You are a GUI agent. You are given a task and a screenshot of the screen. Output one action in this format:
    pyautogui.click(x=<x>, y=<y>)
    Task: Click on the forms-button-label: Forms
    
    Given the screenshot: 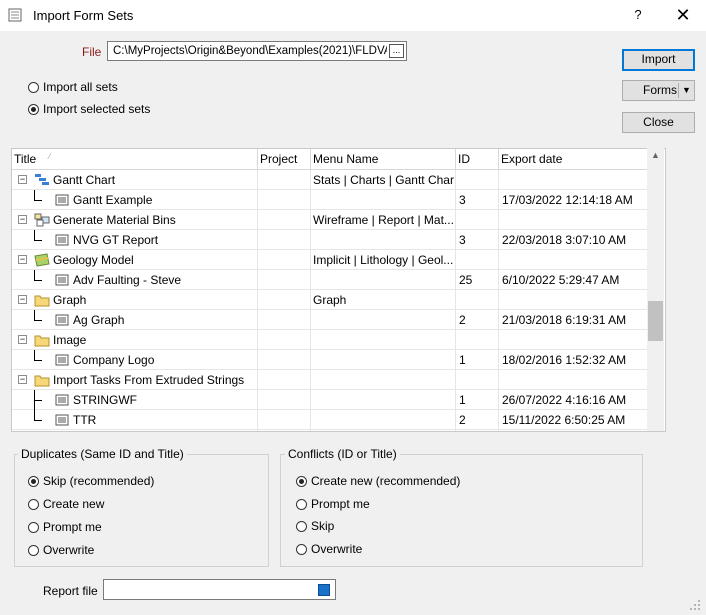 What is the action you would take?
    pyautogui.click(x=660, y=90)
    